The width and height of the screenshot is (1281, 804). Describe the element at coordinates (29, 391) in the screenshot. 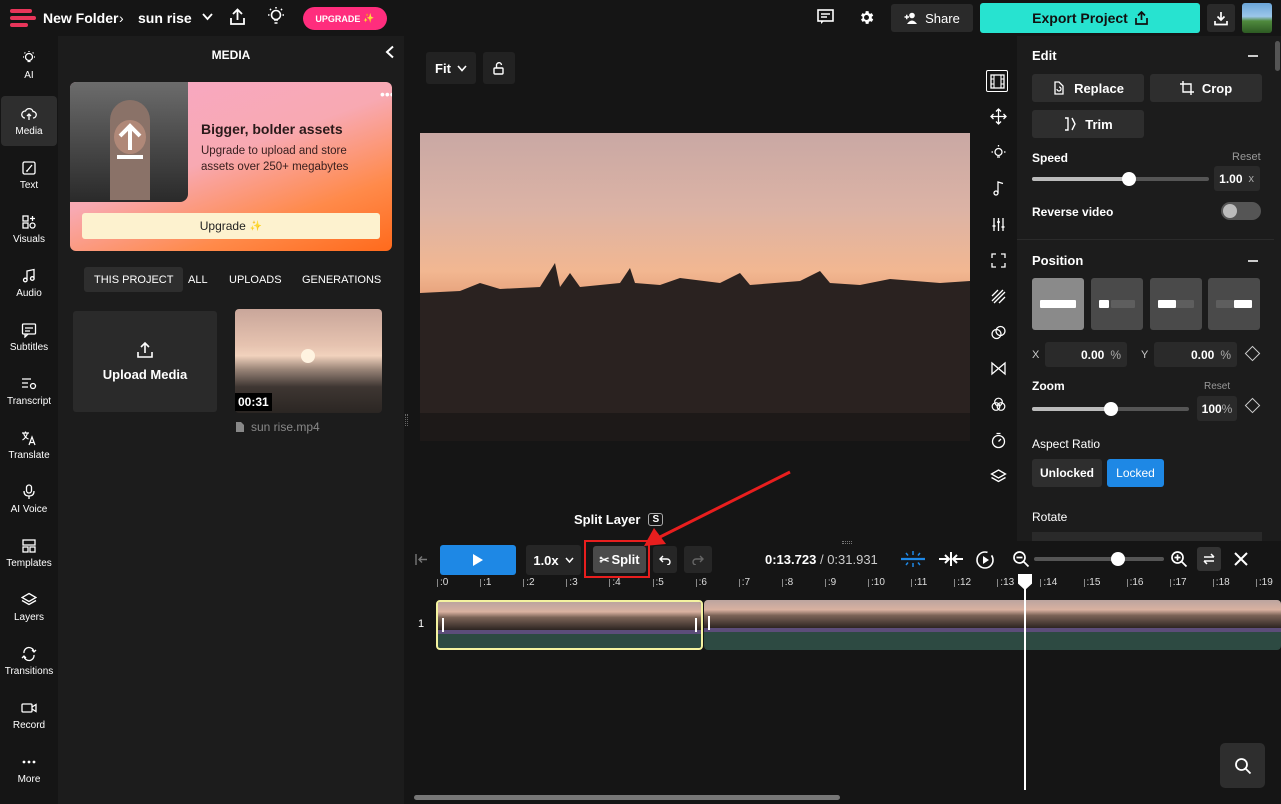

I see `sidebar-item-transcript: Transcript` at that location.